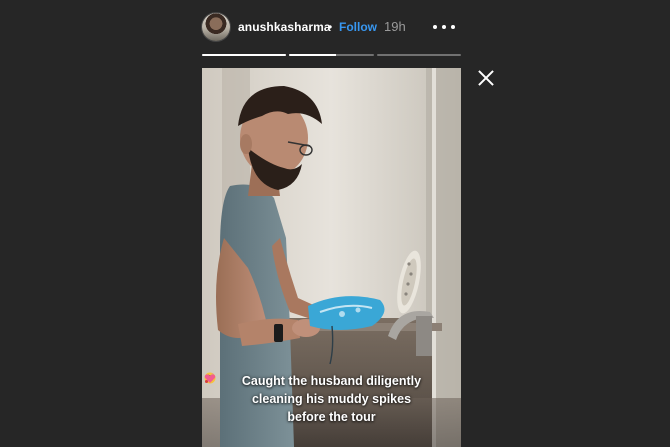 Image resolution: width=670 pixels, height=447 pixels. I want to click on caption-line-emoji: before the tour, so click(331, 399).